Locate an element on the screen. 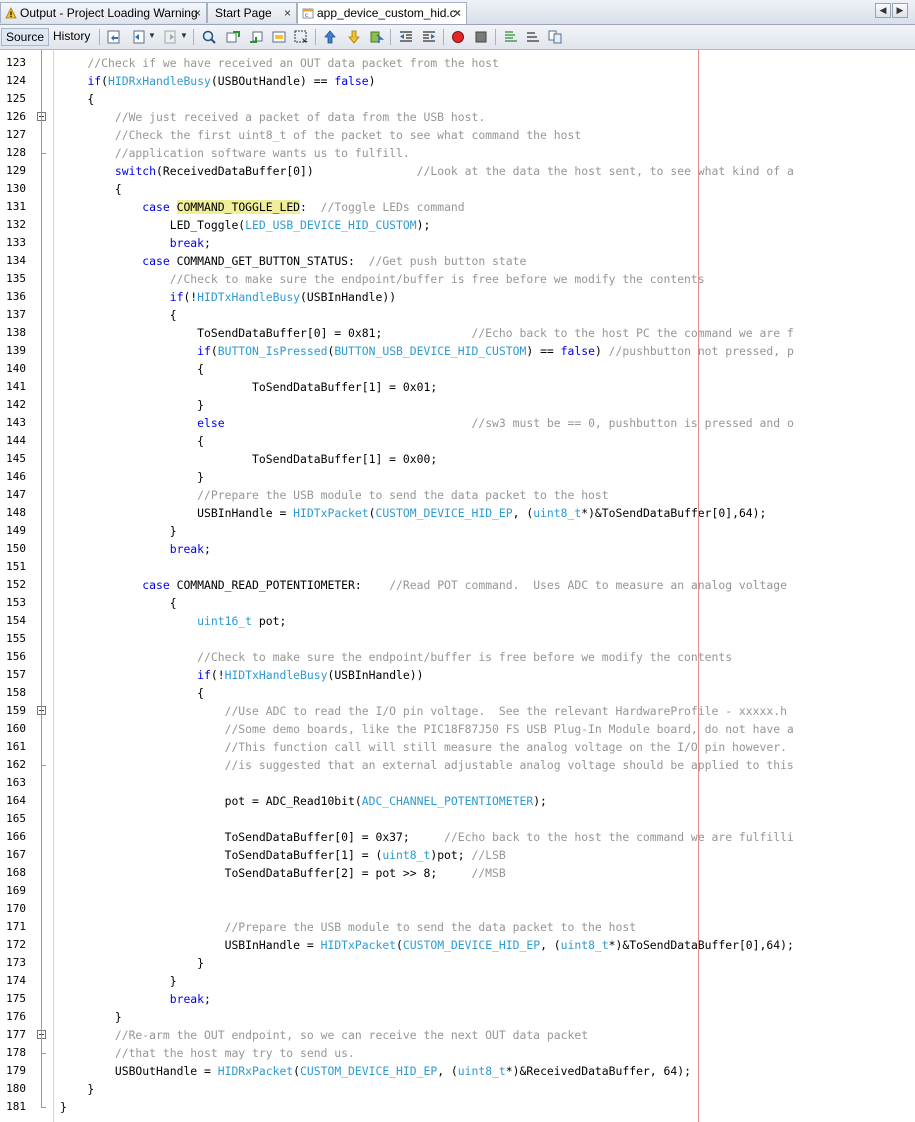  code-line: uint16_t pot; is located at coordinates (173, 621).